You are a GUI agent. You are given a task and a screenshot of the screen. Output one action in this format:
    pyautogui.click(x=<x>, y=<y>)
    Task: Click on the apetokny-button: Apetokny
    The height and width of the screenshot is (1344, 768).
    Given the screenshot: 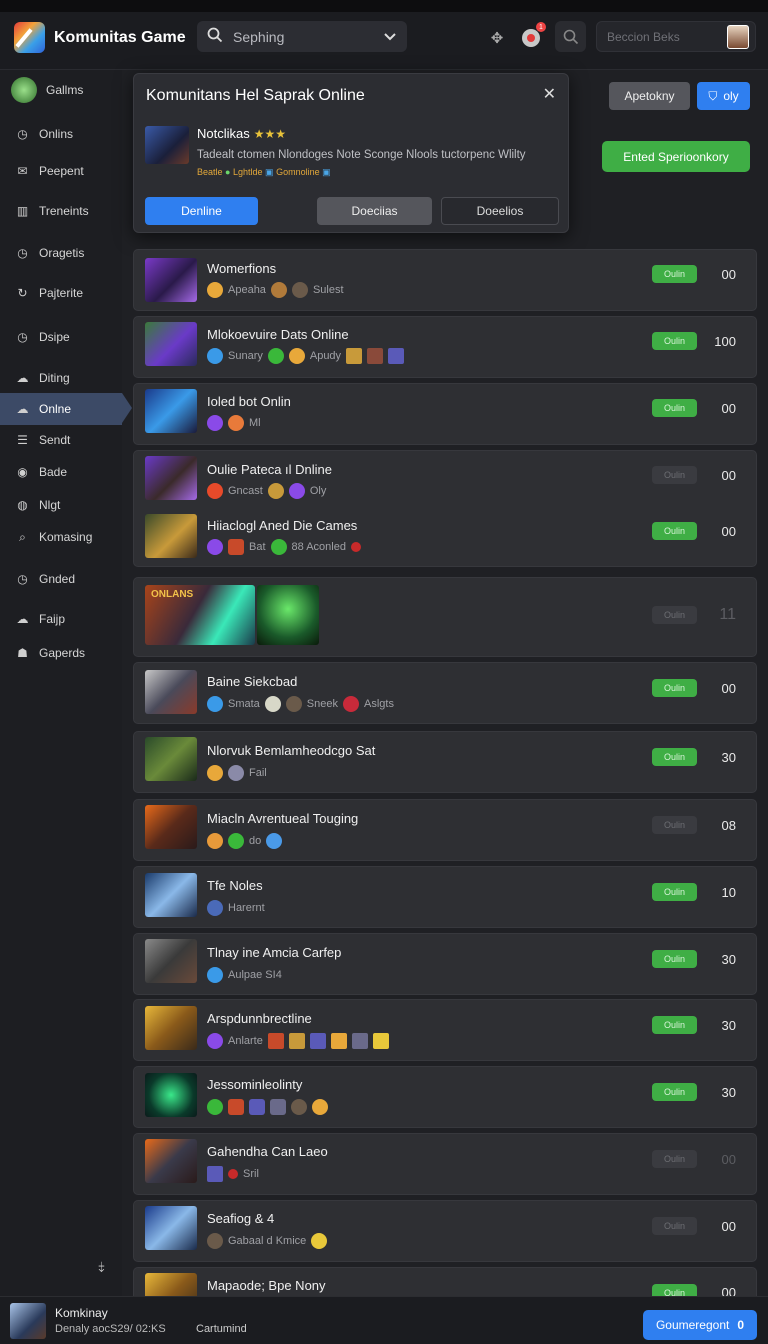 What is the action you would take?
    pyautogui.click(x=649, y=96)
    